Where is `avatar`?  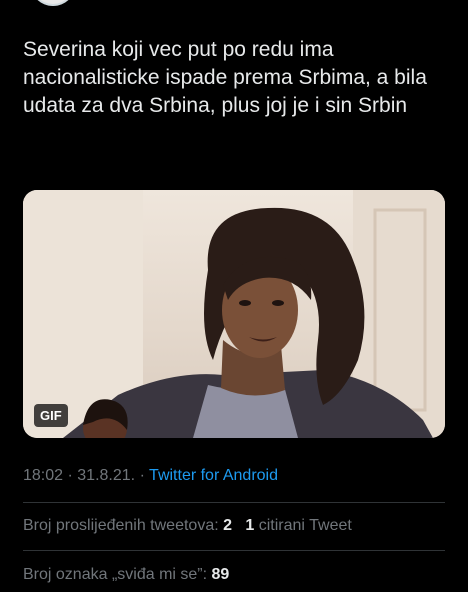
avatar is located at coordinates (53, 3).